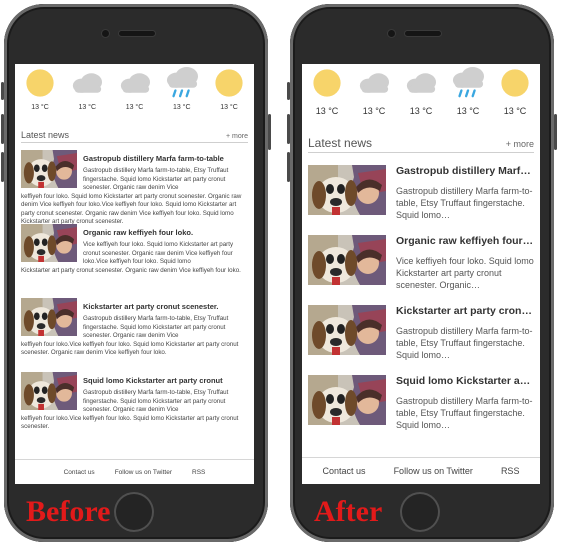 The height and width of the screenshot is (546, 570). What do you see at coordinates (162, 156) in the screenshot?
I see `news-item-title: Gastropub distillery Marfa farm-to-table` at bounding box center [162, 156].